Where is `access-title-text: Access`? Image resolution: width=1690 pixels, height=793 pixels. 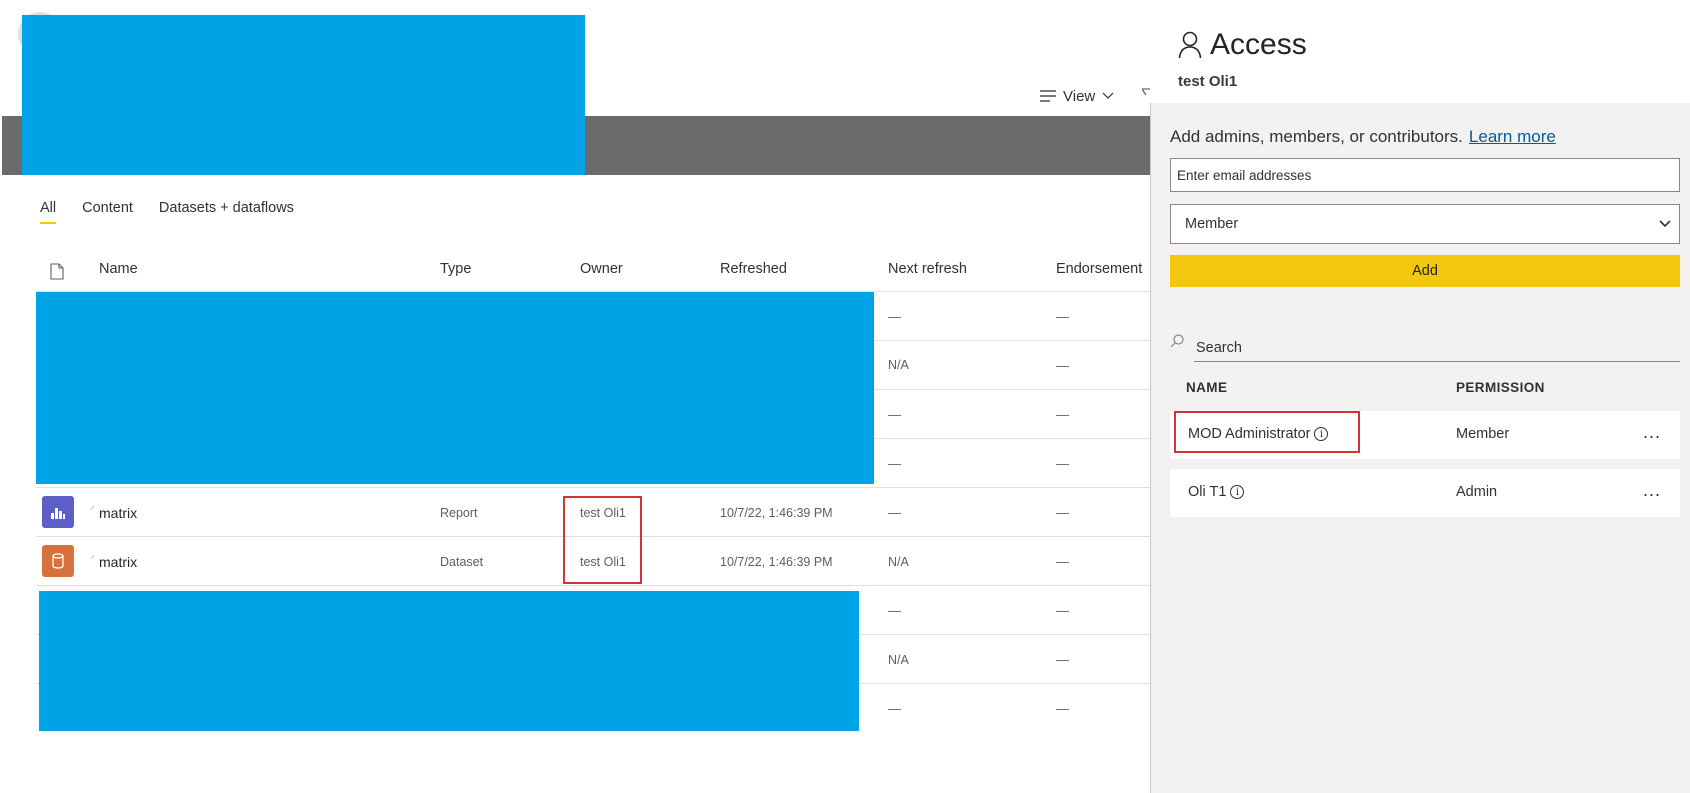
access-title-text: Access is located at coordinates (1258, 44).